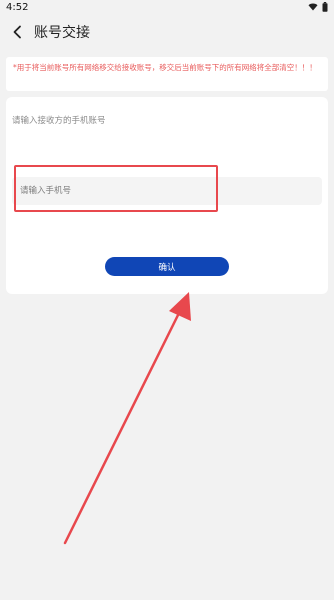 This screenshot has width=334, height=600. I want to click on status-icons, so click(318, 7).